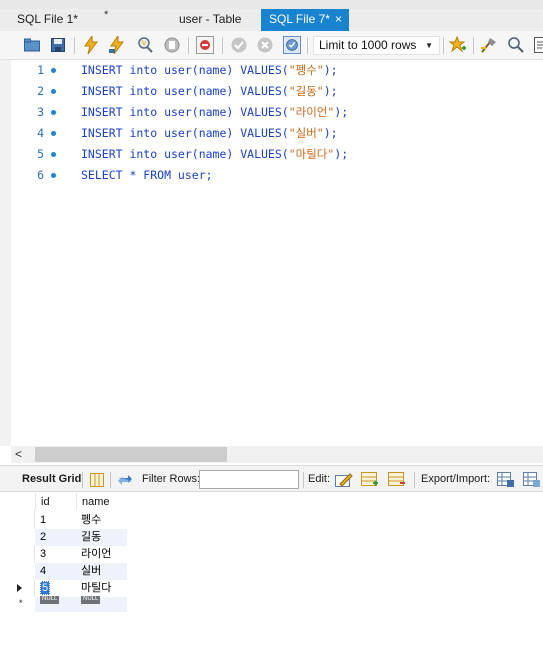 This screenshot has width=543, height=660. I want to click on grid-header-row: id name, so click(69, 501).